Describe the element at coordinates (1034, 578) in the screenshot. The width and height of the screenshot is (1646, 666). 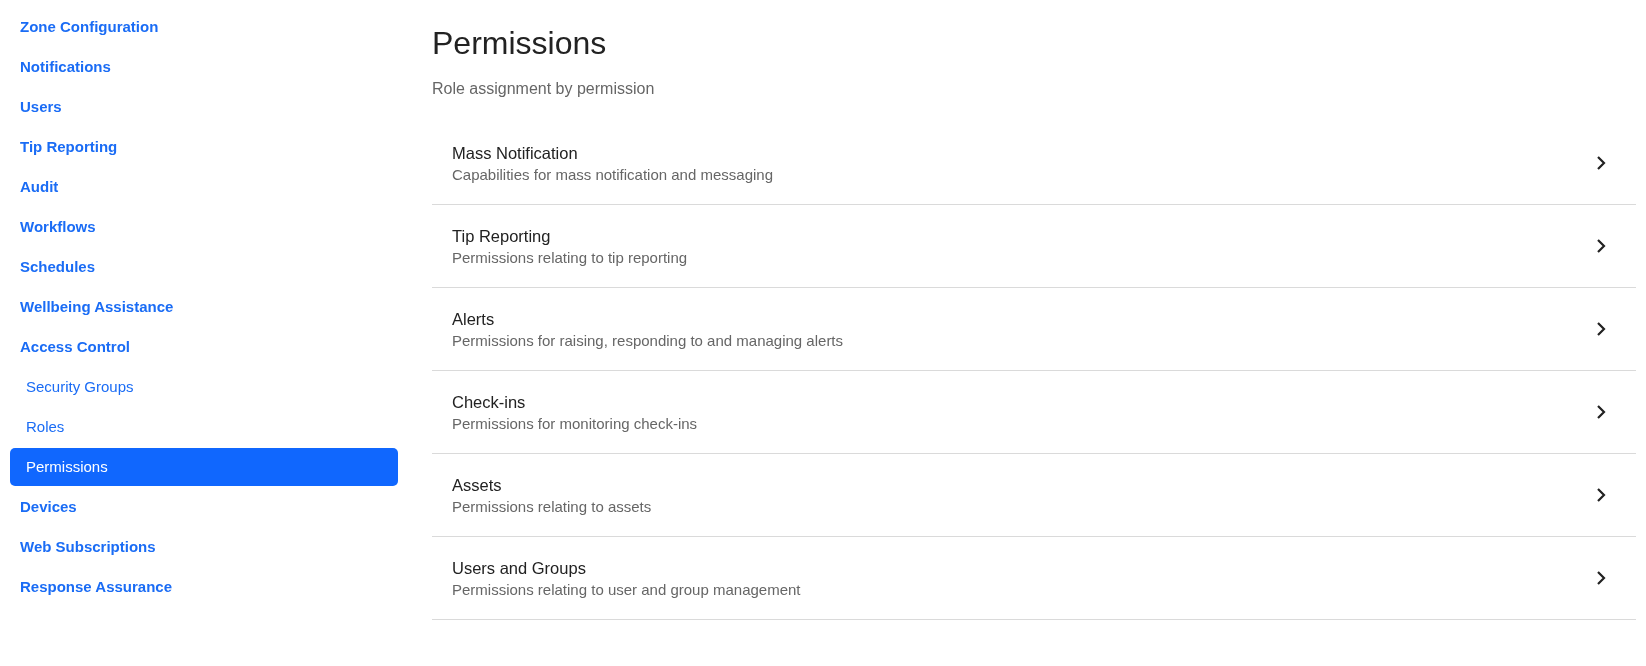
I see `permission-row: Users and Groups Permissions relating to user and group management` at that location.